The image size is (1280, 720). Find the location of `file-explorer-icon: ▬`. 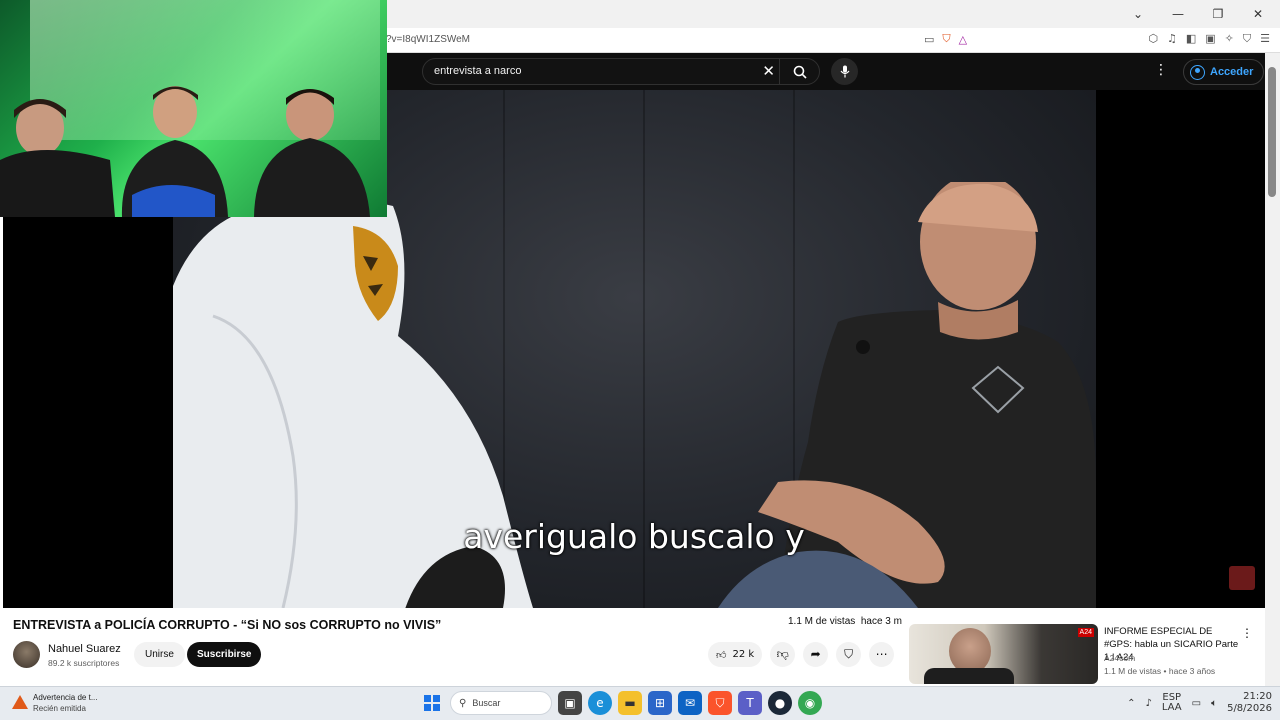

file-explorer-icon: ▬ is located at coordinates (630, 703).